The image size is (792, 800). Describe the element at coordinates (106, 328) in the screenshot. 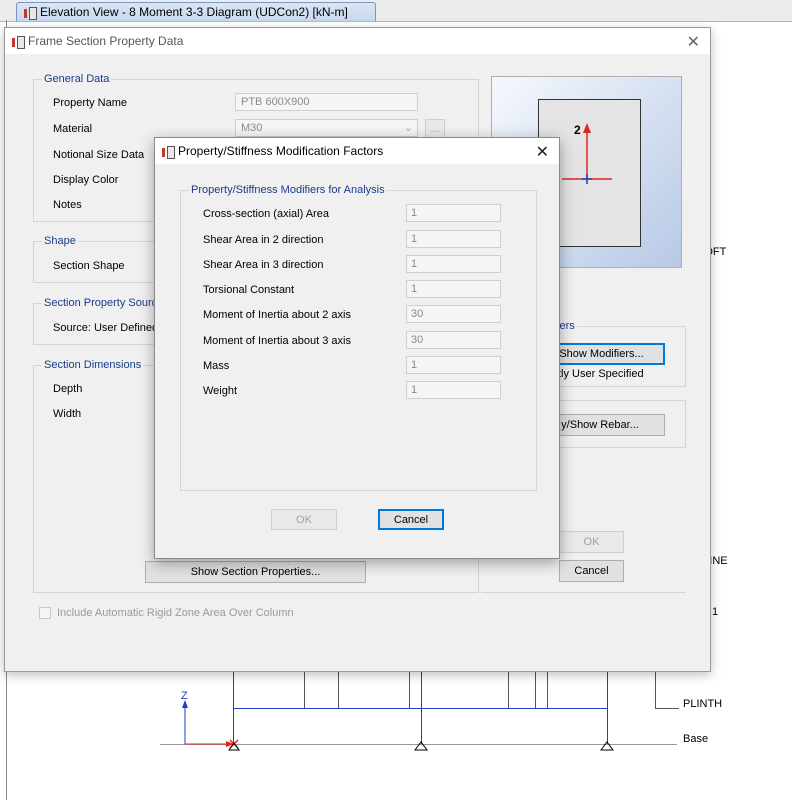

I see `source-label: Source: User Defined` at that location.